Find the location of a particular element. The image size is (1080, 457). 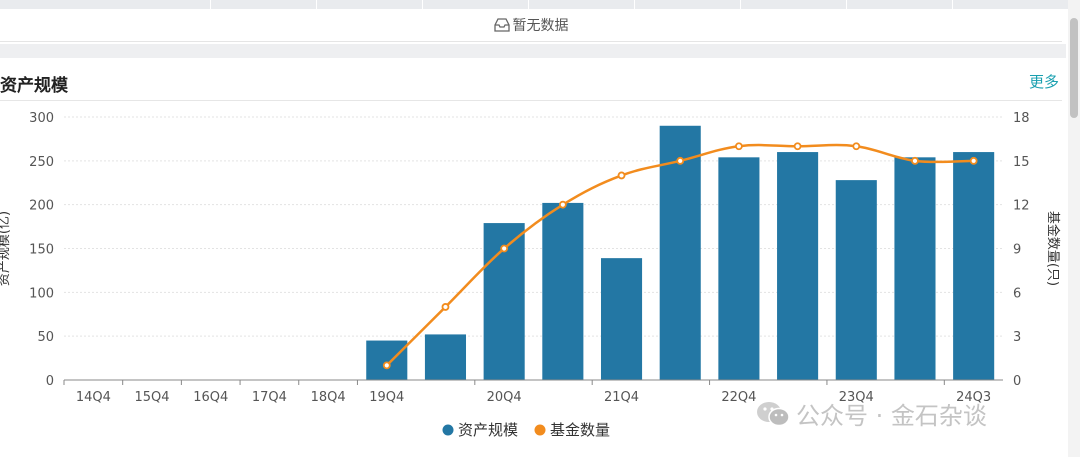

left-tick-label: 150 is located at coordinates (41, 250).